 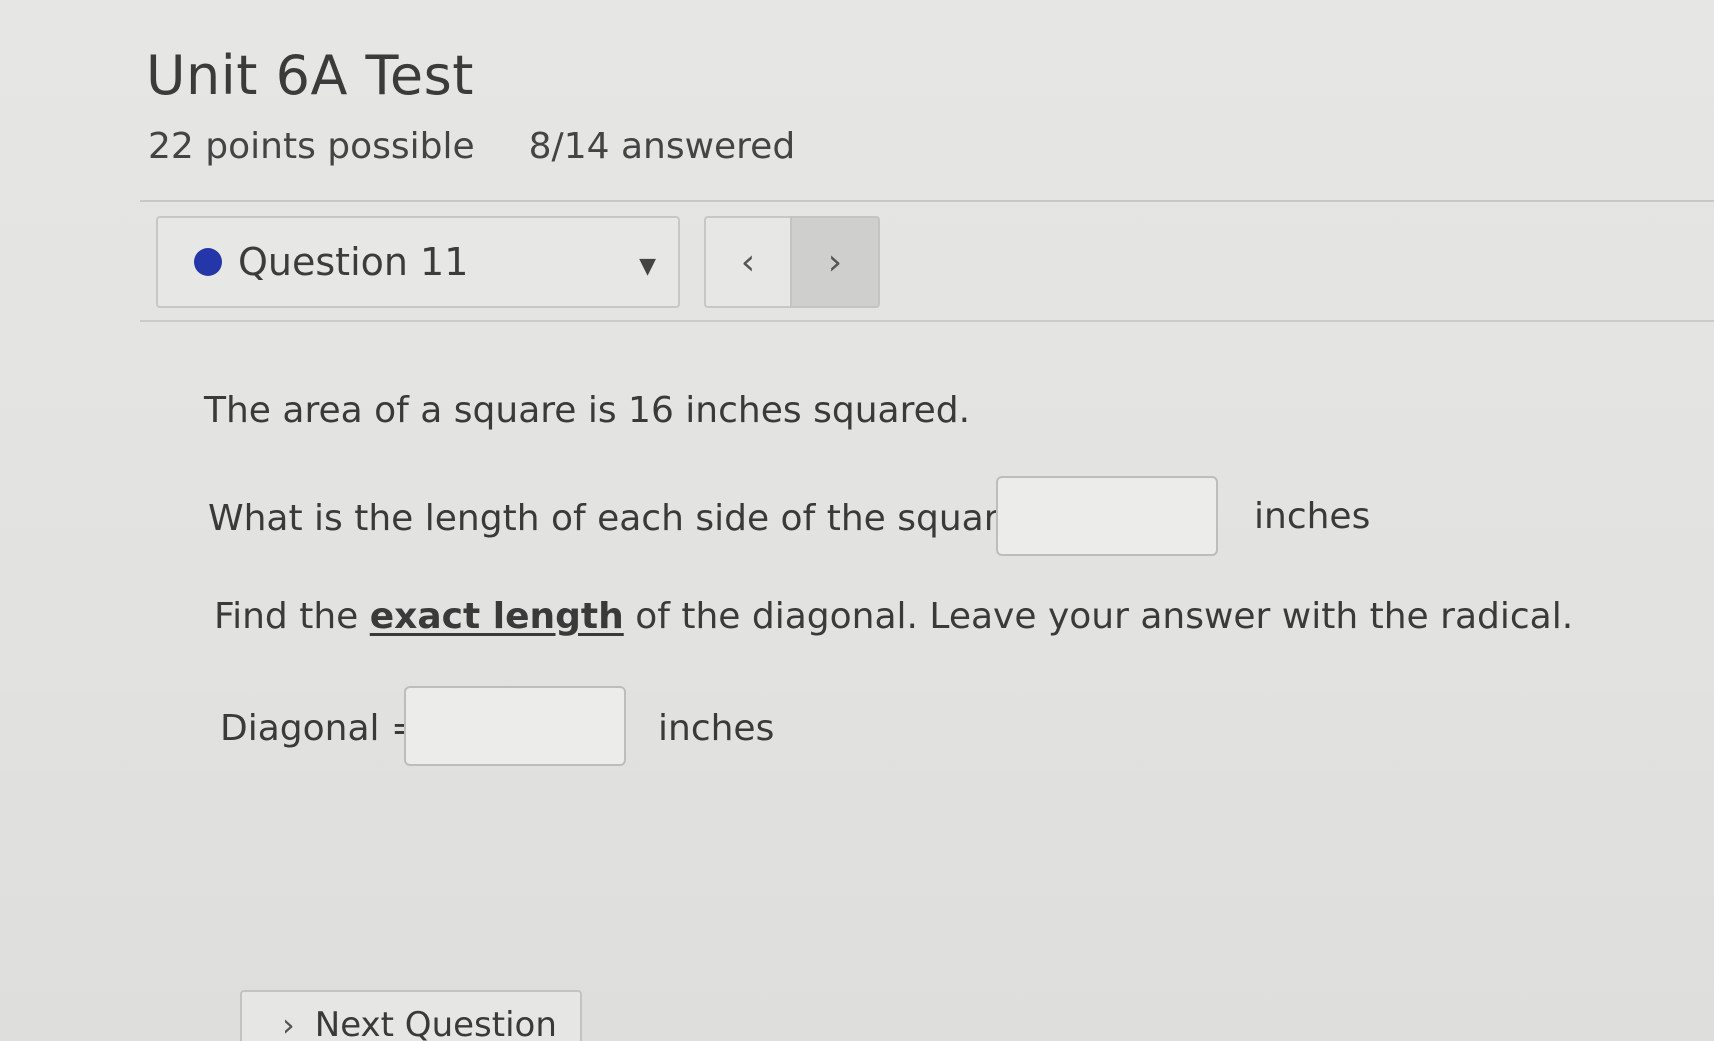 I want to click on answered-count: 8/14 answered, so click(x=662, y=146).